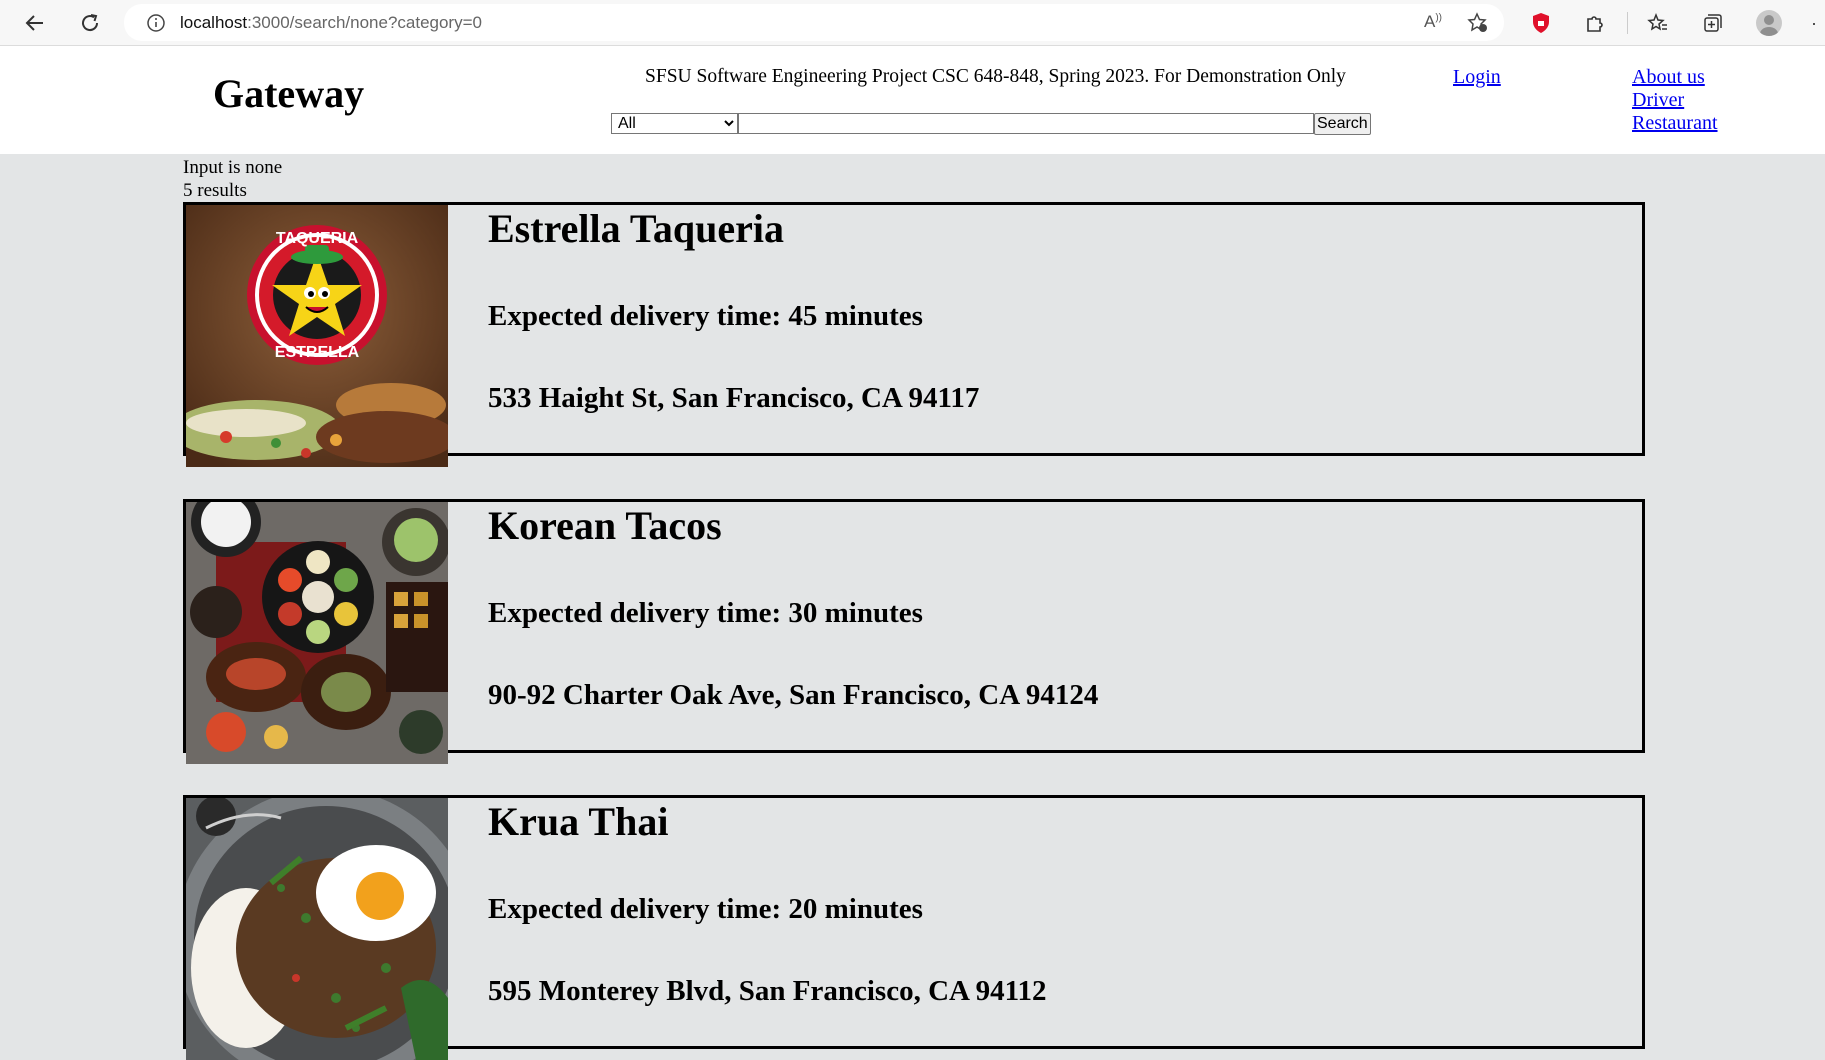 The width and height of the screenshot is (1825, 1060). I want to click on read-aloud-button: A)), so click(1433, 22).